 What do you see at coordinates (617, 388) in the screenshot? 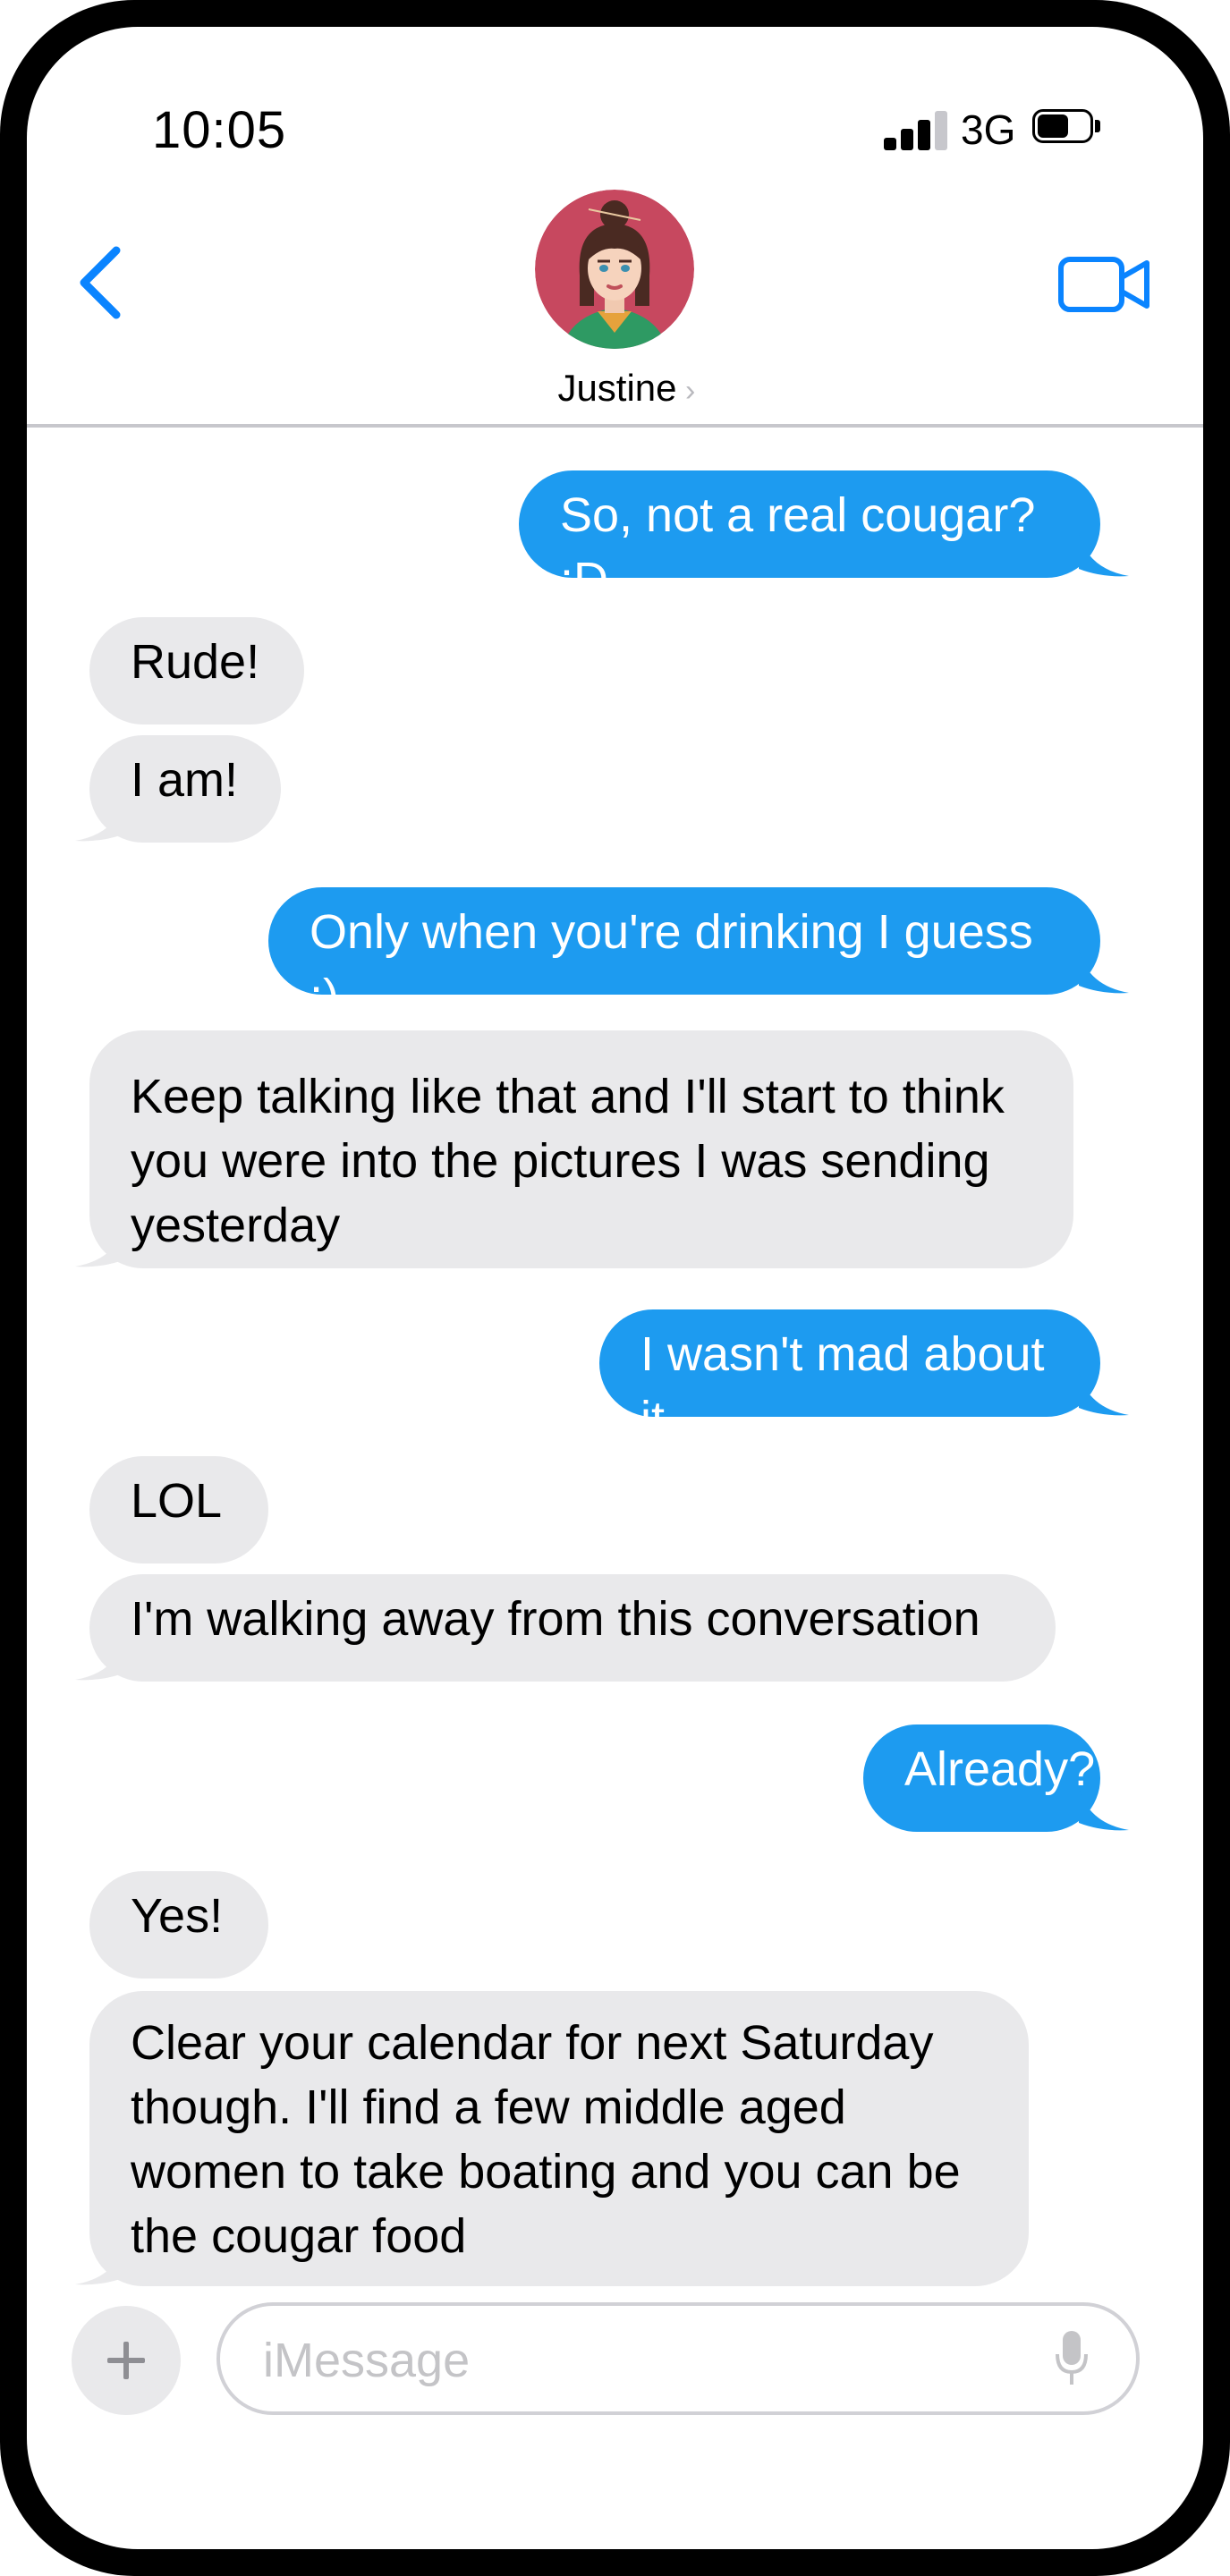
I see `contact-name: Justine` at bounding box center [617, 388].